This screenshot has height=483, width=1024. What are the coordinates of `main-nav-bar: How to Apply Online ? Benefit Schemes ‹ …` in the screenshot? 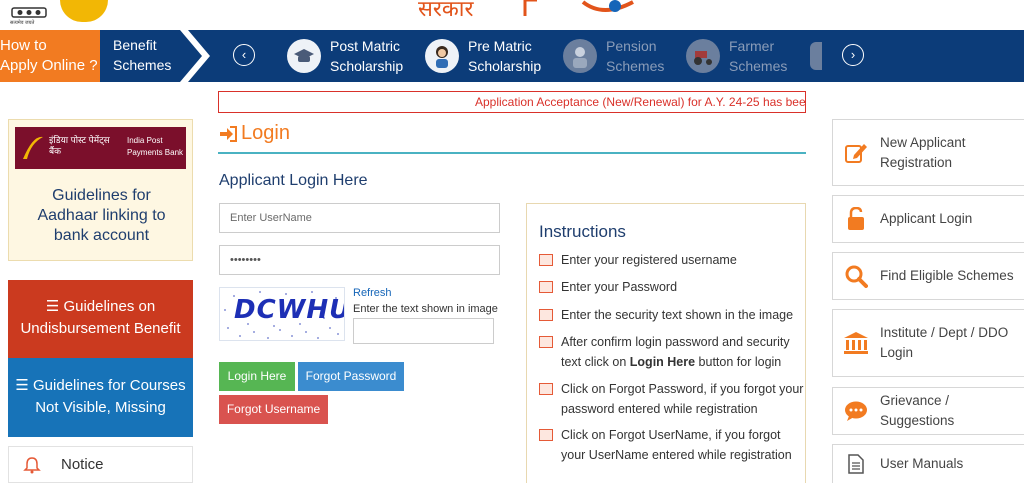 It's located at (512, 56).